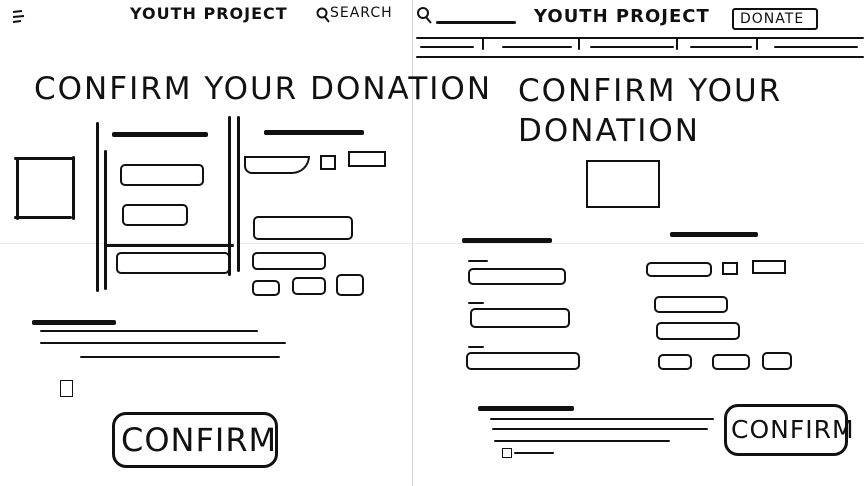 This screenshot has height=486, width=864. I want to click on page-heading-line2: DONATION, so click(609, 131).